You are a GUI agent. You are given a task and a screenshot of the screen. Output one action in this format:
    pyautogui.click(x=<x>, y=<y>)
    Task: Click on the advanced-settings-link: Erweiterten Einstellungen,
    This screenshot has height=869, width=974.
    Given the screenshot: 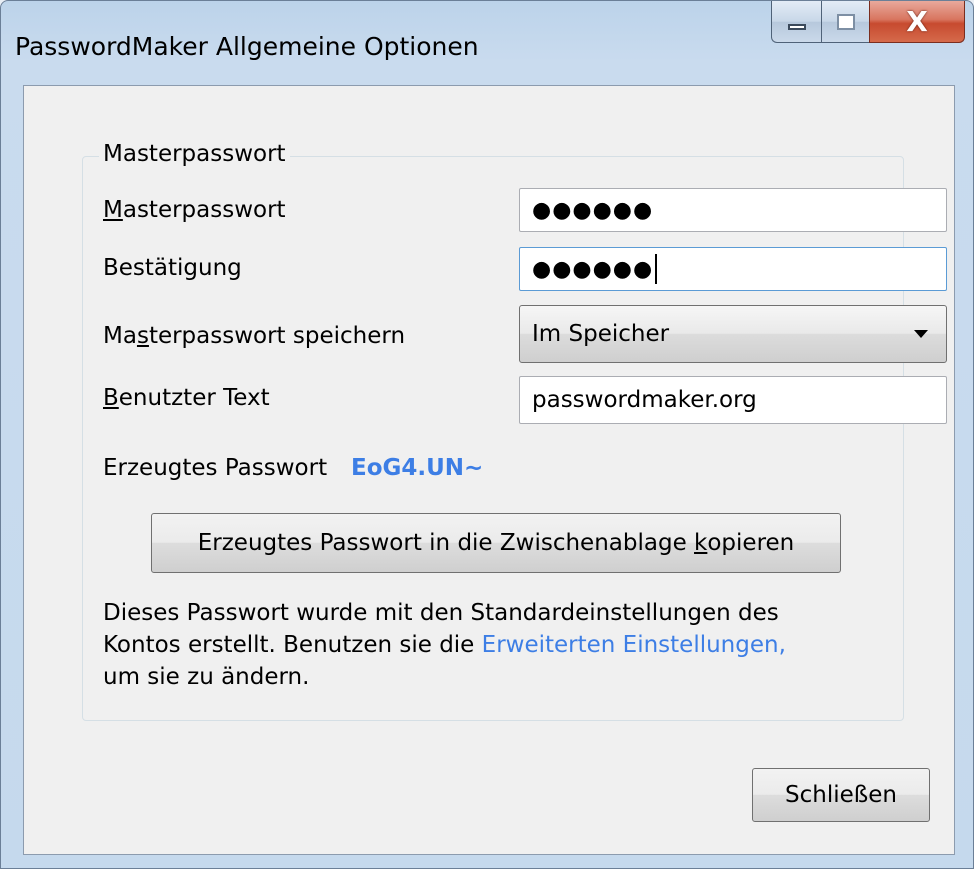 What is the action you would take?
    pyautogui.click(x=634, y=645)
    